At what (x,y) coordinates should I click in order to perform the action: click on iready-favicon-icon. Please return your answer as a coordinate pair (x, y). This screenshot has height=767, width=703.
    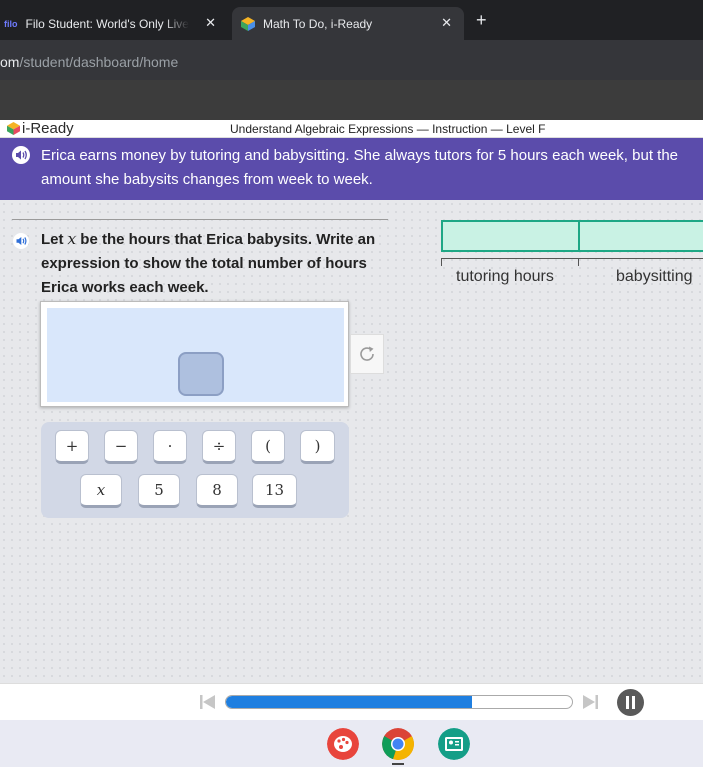
    Looking at the image, I should click on (248, 23).